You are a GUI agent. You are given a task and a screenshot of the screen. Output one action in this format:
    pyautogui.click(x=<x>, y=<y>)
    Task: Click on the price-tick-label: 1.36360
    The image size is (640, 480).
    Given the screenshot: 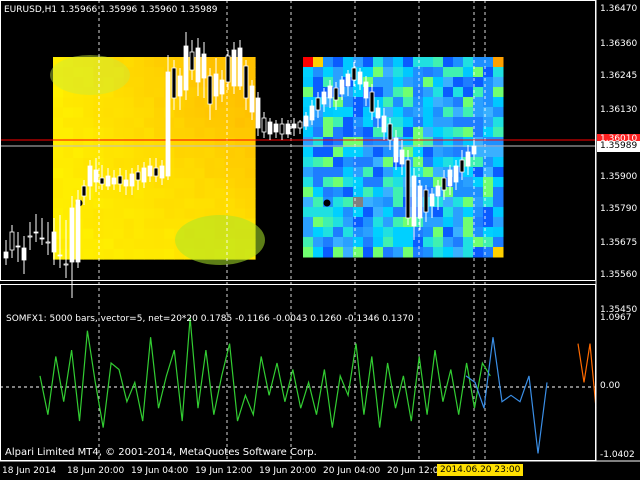 What is the action you would take?
    pyautogui.click(x=619, y=44)
    